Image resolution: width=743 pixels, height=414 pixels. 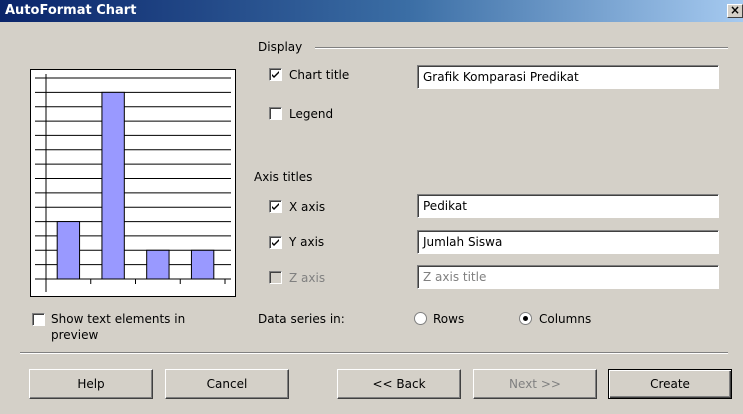 What do you see at coordinates (311, 114) in the screenshot?
I see `legend-label: Legend` at bounding box center [311, 114].